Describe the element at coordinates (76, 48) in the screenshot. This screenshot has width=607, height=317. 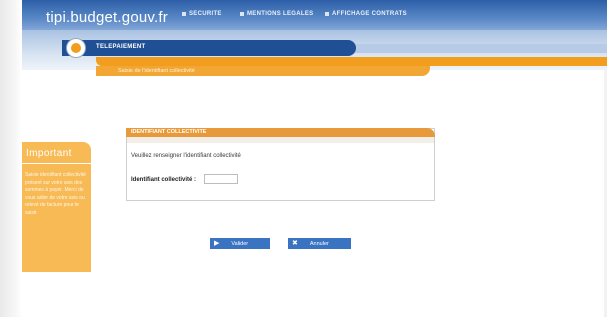
I see `orange-bullet-icon` at that location.